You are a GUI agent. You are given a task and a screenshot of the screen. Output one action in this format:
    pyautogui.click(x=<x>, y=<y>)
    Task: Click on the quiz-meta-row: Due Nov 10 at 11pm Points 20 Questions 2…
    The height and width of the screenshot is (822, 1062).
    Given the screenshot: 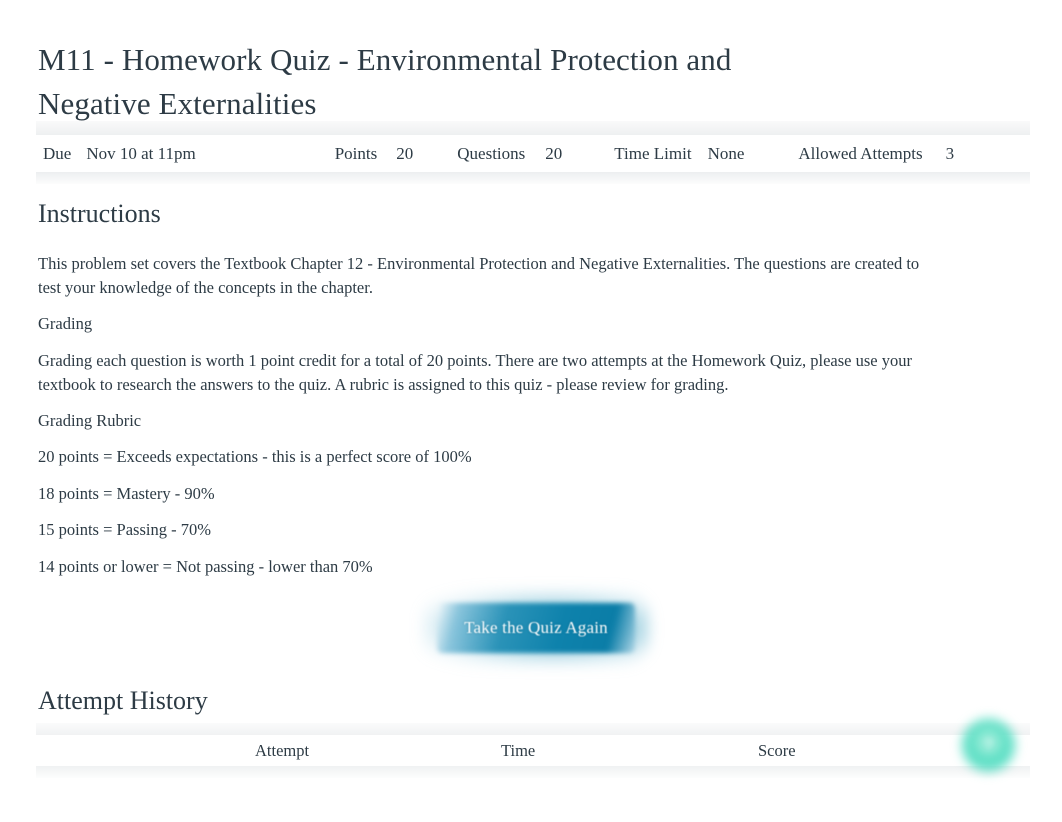 What is the action you would take?
    pyautogui.click(x=533, y=153)
    